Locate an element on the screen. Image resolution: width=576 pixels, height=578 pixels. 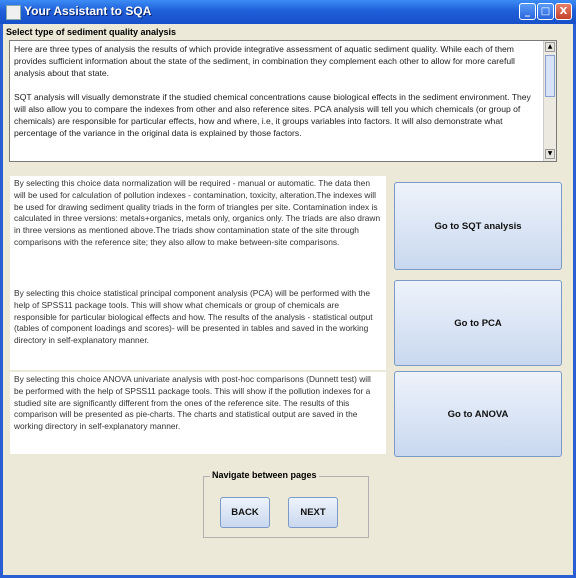
minimize-button: _ is located at coordinates (527, 11).